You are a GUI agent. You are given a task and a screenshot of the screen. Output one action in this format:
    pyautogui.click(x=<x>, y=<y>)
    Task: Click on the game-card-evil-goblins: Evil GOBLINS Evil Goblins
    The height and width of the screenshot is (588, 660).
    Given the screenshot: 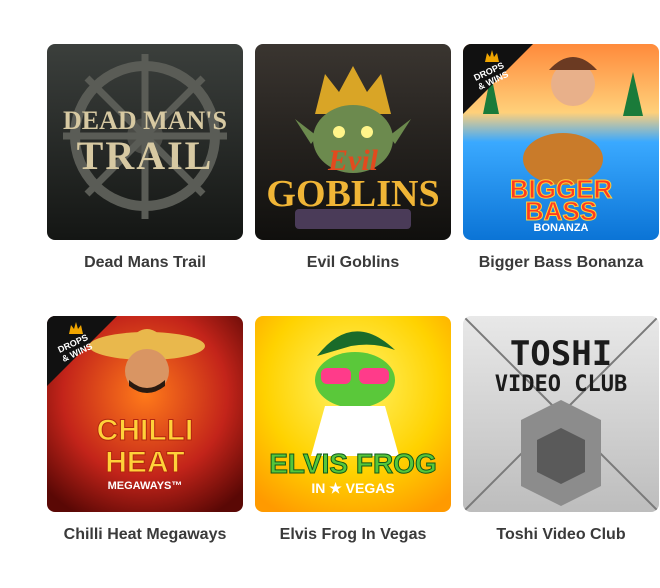 What is the action you would take?
    pyautogui.click(x=353, y=180)
    